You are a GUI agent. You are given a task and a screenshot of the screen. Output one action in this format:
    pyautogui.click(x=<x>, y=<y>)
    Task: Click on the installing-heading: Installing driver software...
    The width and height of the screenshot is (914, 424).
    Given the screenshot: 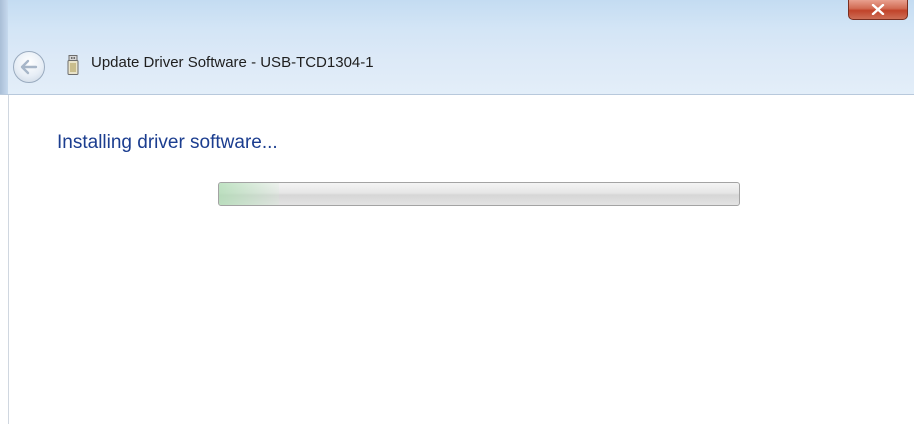 What is the action you would take?
    pyautogui.click(x=167, y=142)
    